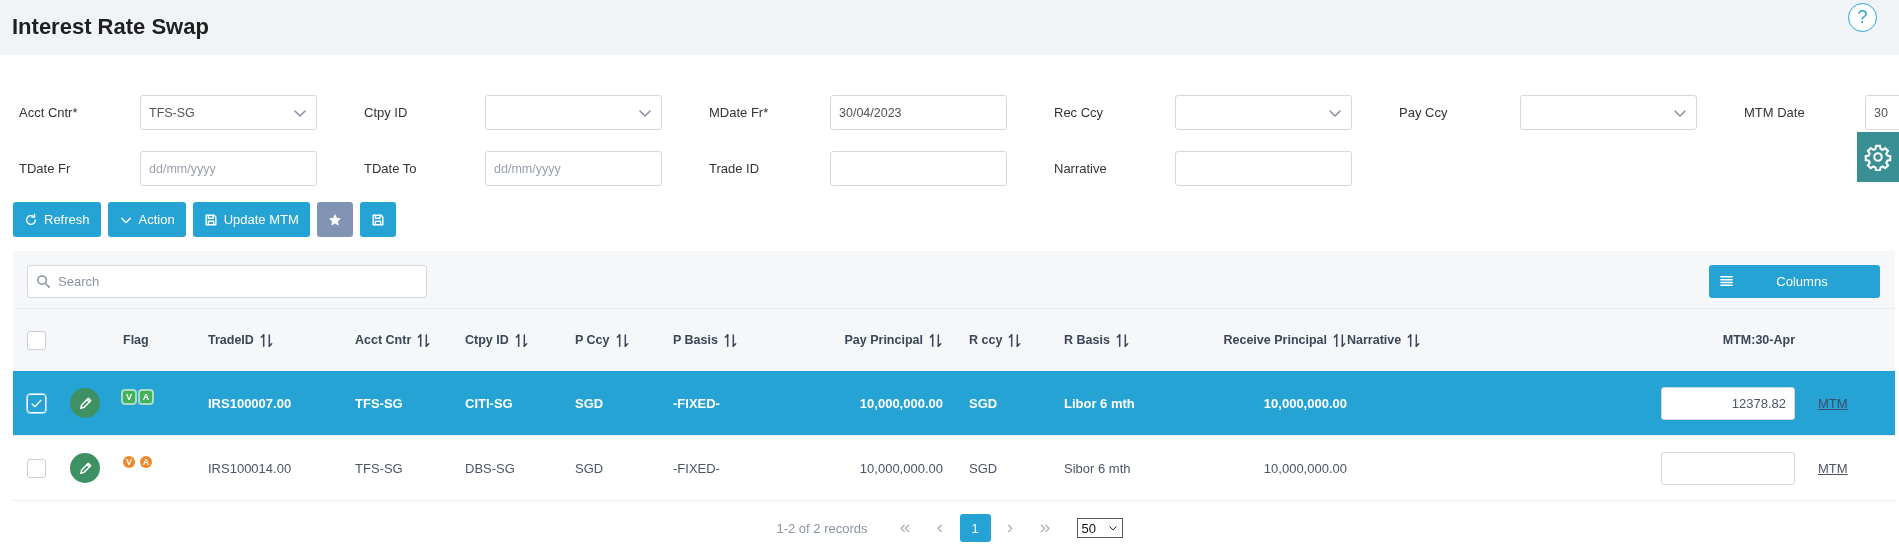 The image size is (1899, 553). I want to click on list-icon, so click(1726, 281).